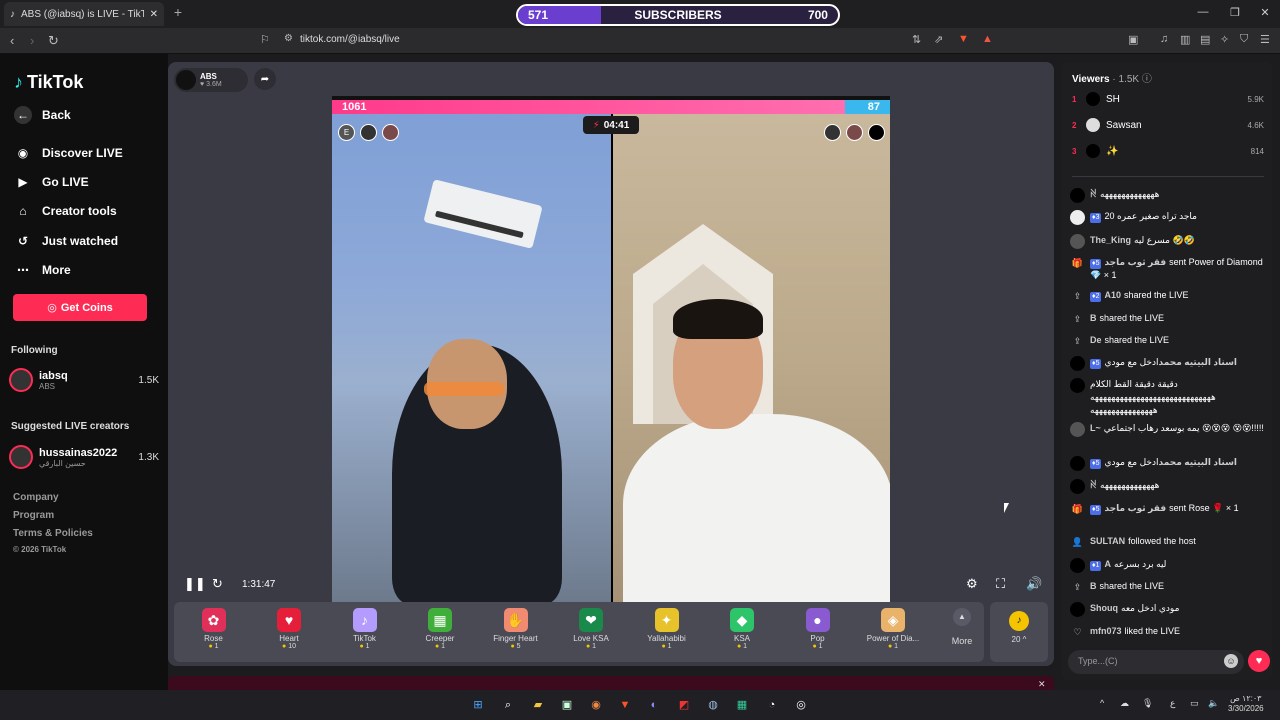  What do you see at coordinates (1124, 703) in the screenshot?
I see `cloud-icon: ☁` at bounding box center [1124, 703].